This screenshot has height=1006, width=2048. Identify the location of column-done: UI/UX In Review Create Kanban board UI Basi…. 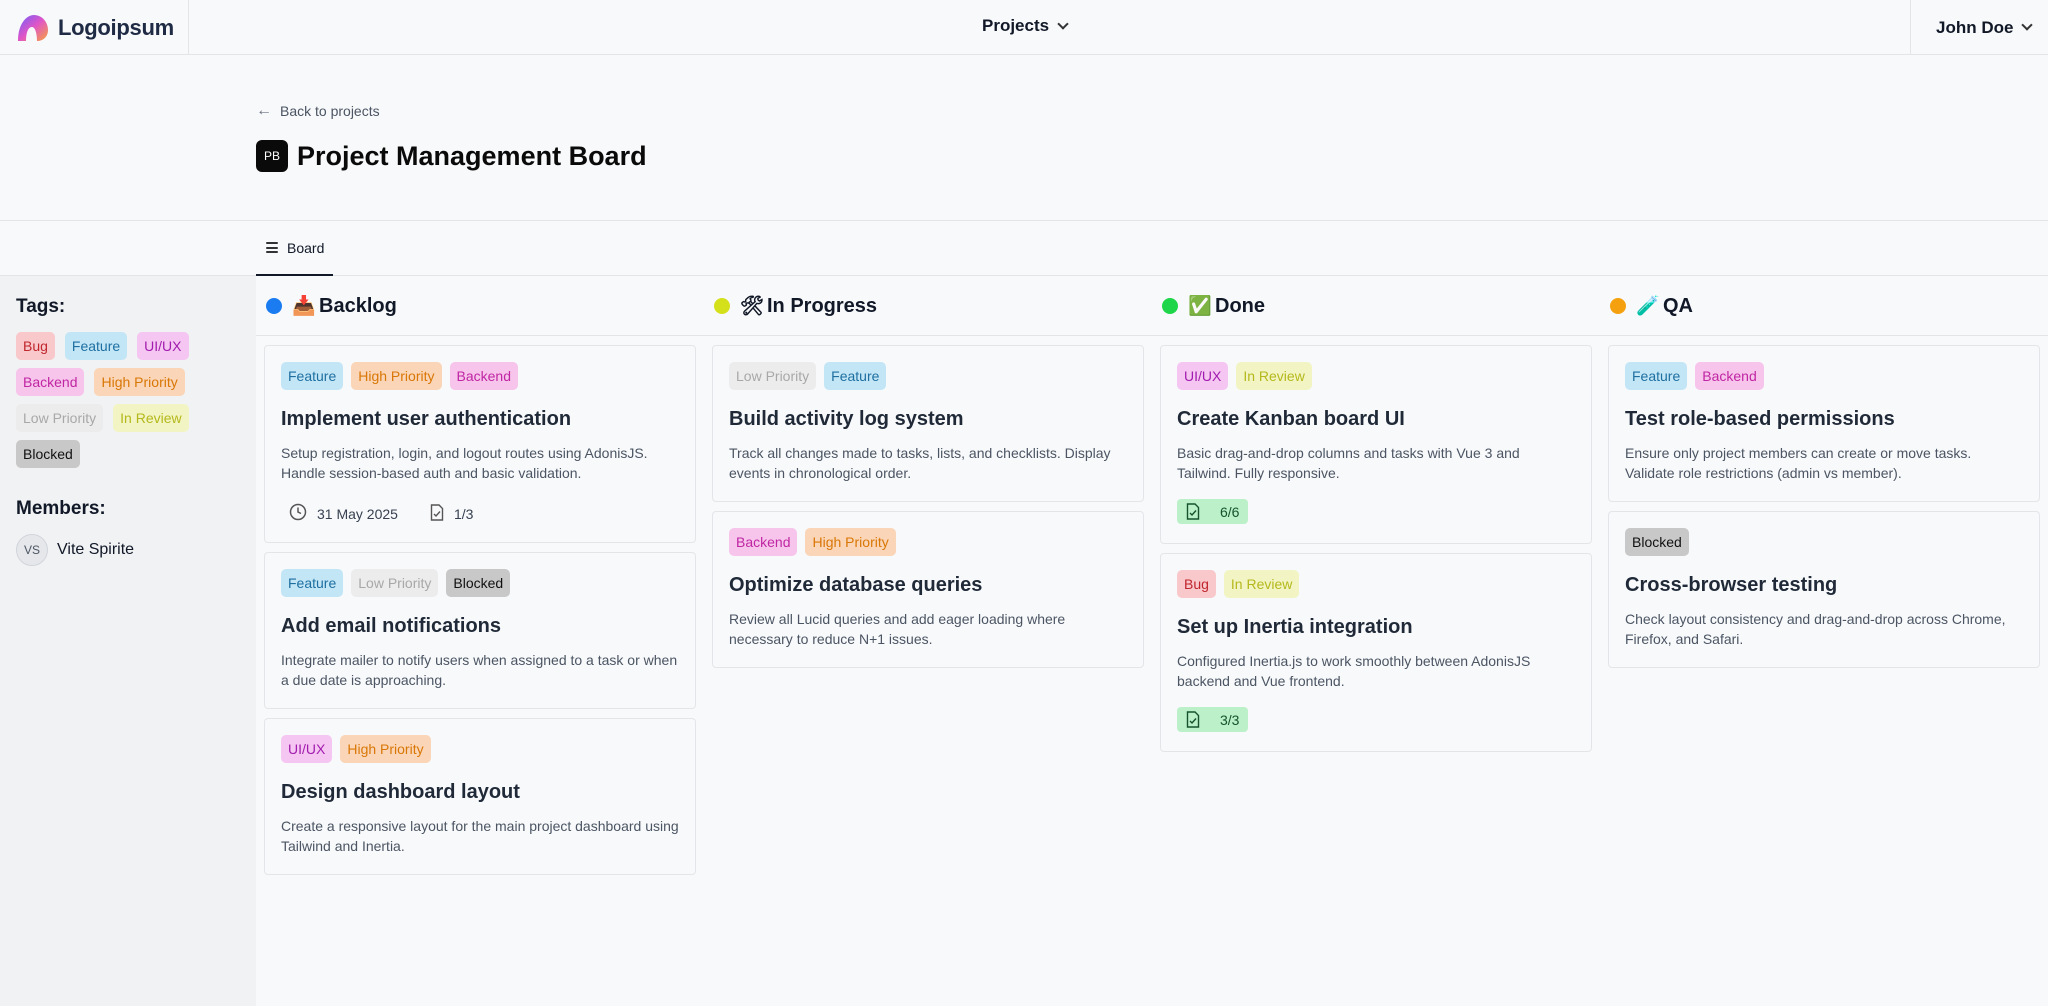
(1376, 553).